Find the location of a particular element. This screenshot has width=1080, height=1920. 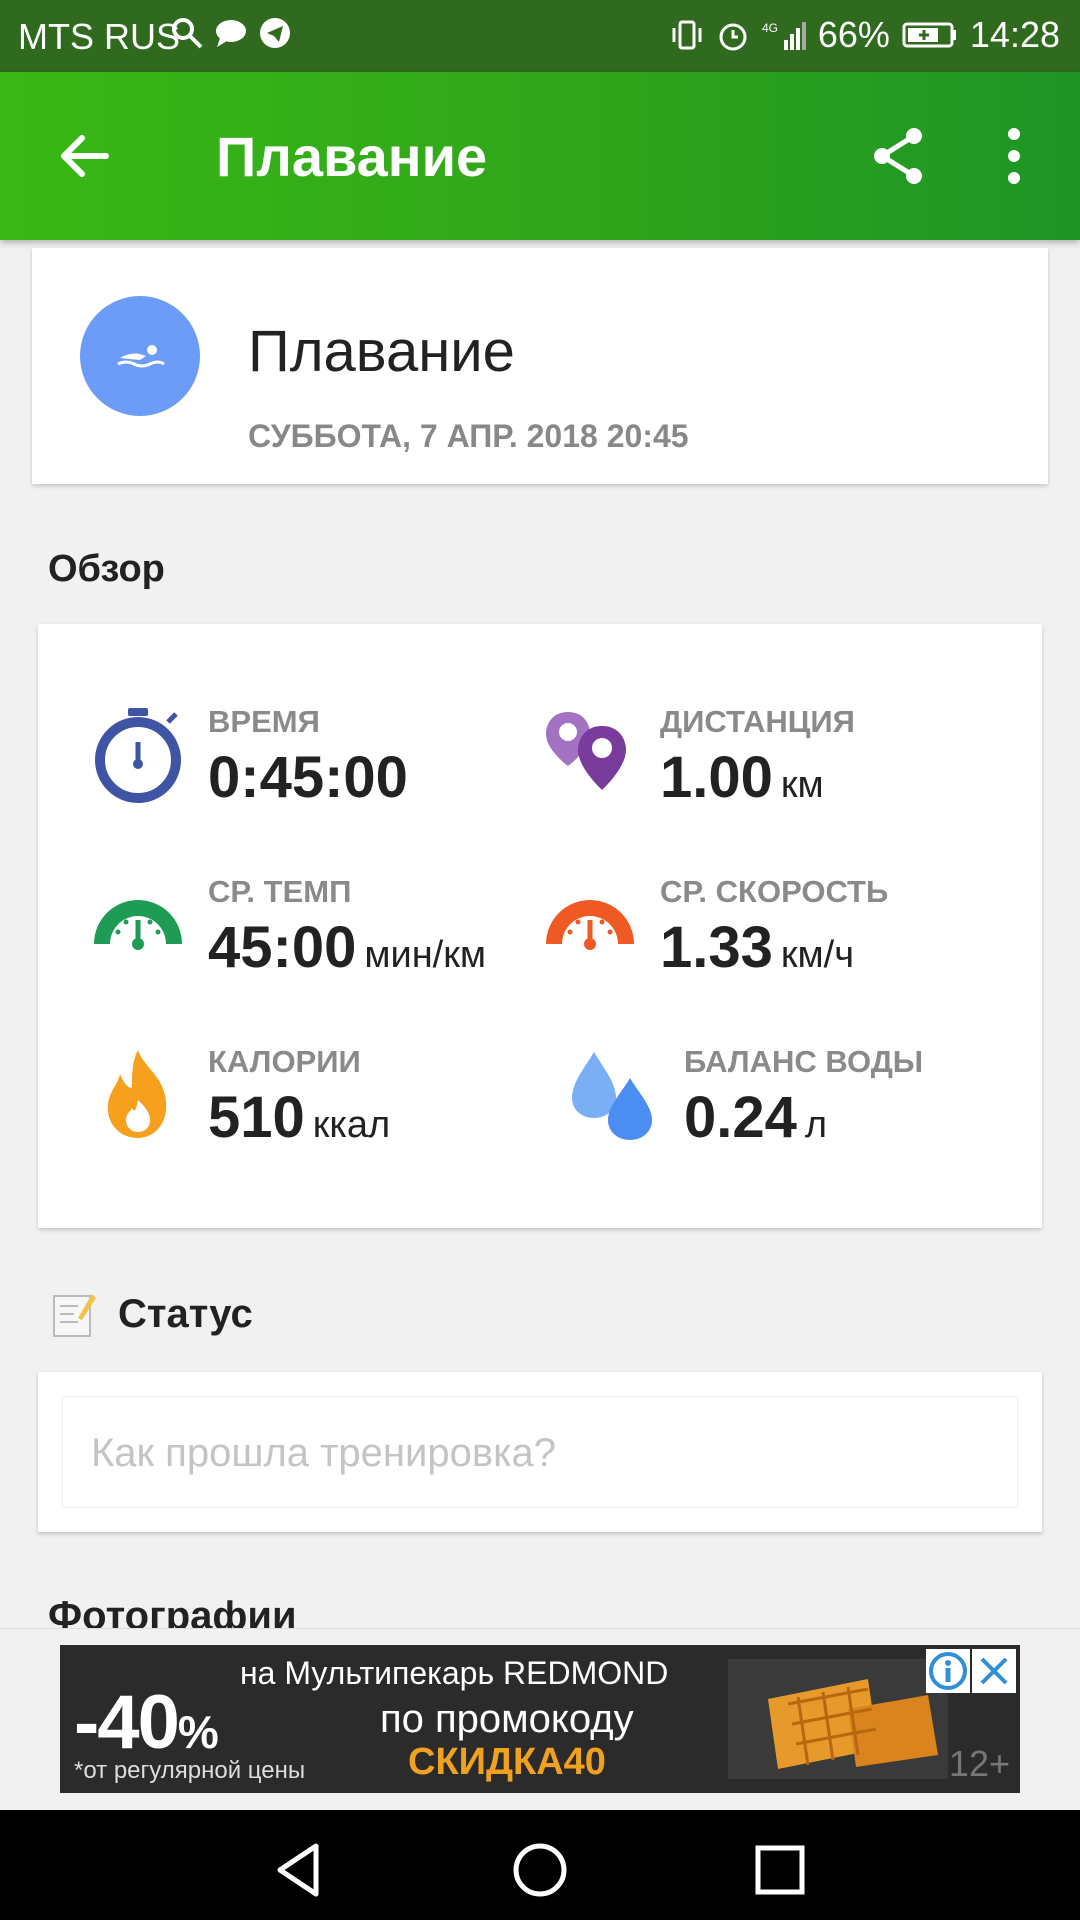

system-nav-bar is located at coordinates (540, 1865).